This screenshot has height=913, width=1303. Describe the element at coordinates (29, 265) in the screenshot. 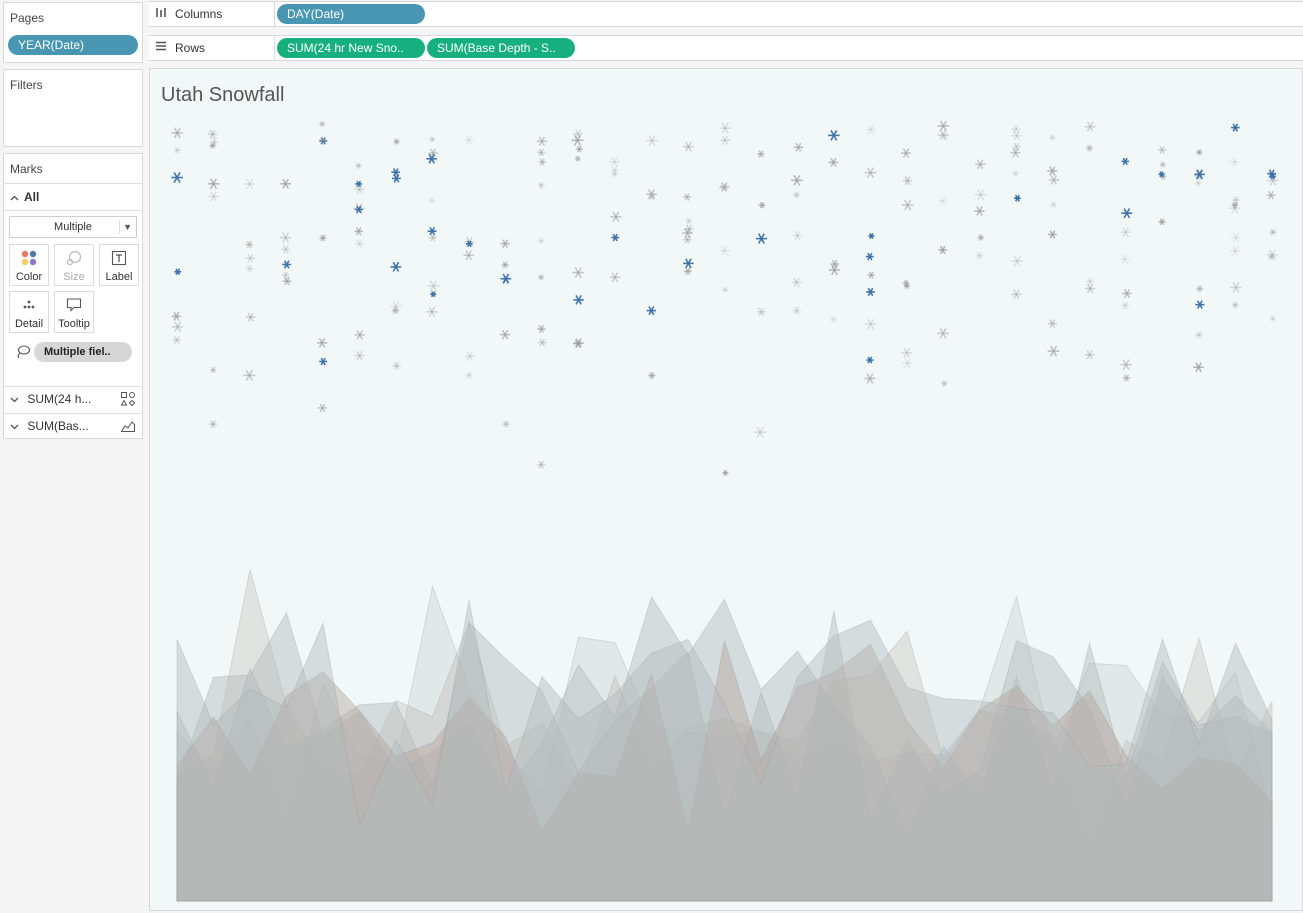

I see `color-button: Color` at that location.